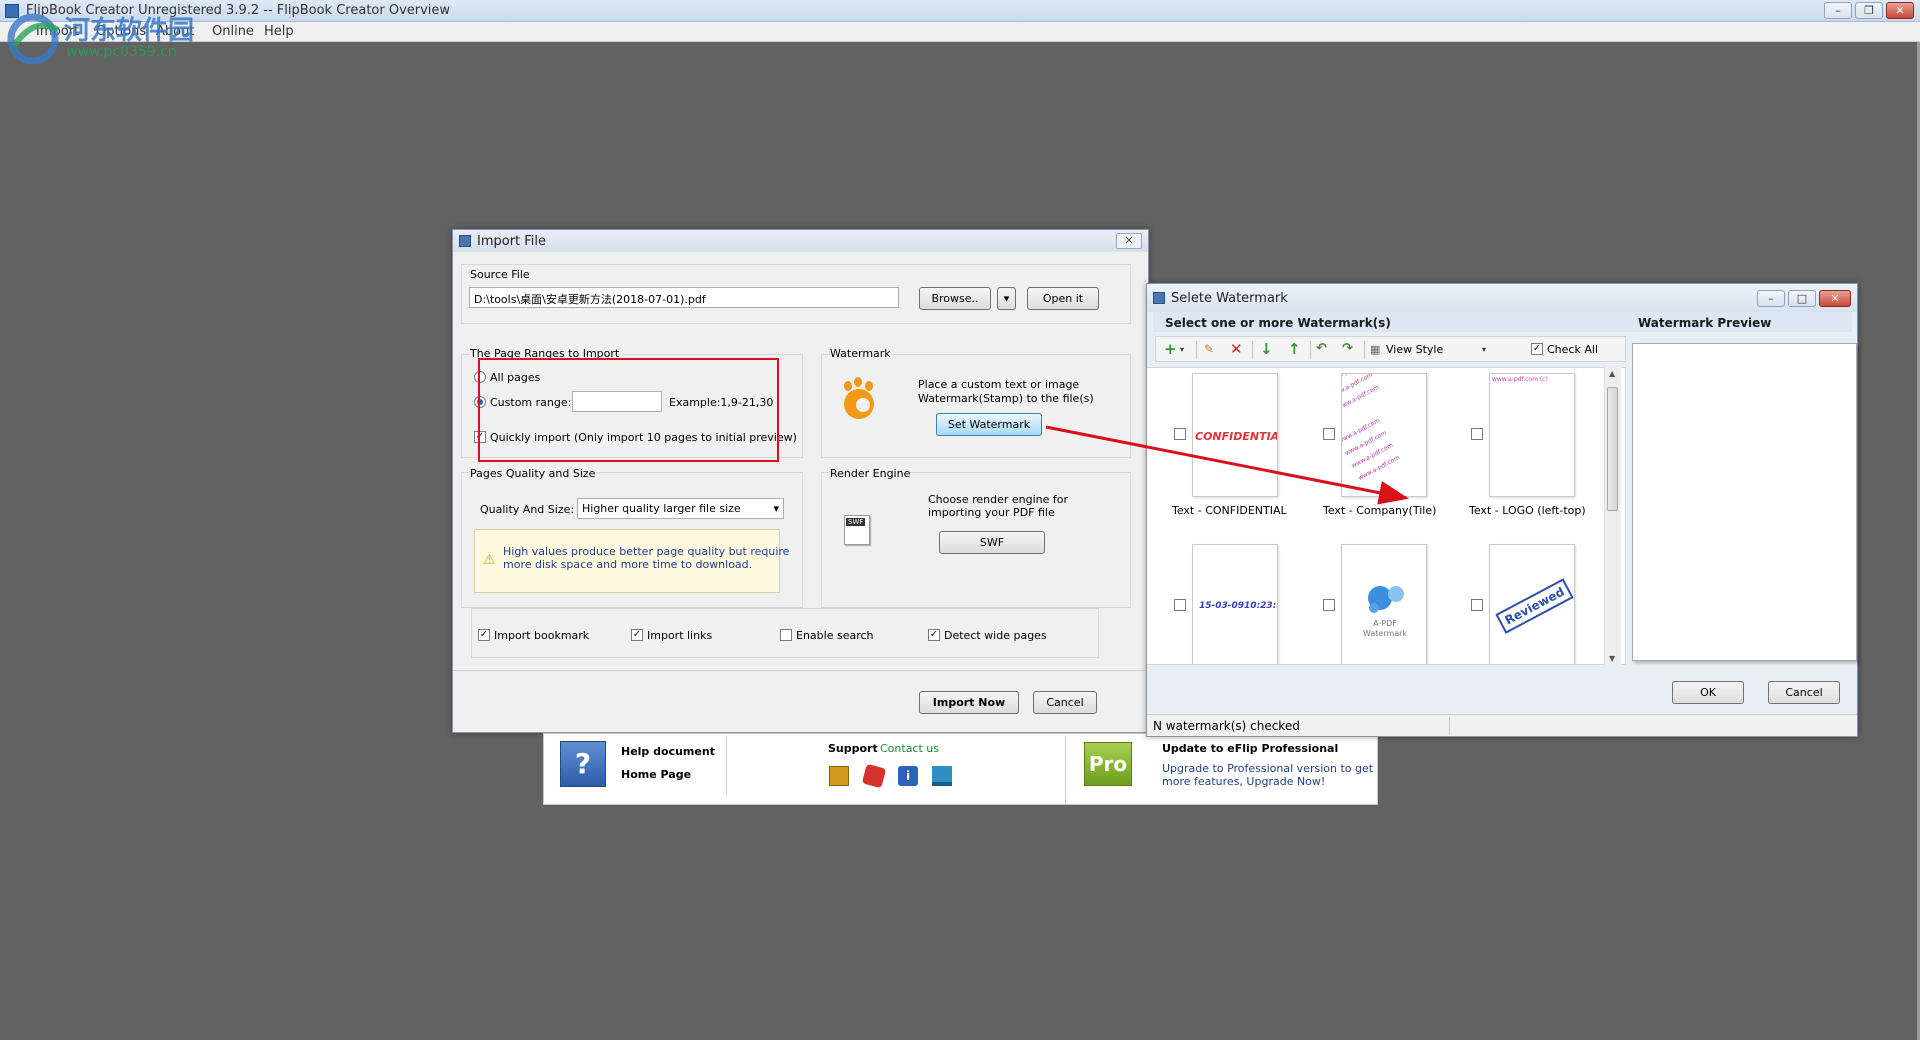 The image size is (1920, 1040). What do you see at coordinates (628, 410) in the screenshot?
I see `highlight-box` at bounding box center [628, 410].